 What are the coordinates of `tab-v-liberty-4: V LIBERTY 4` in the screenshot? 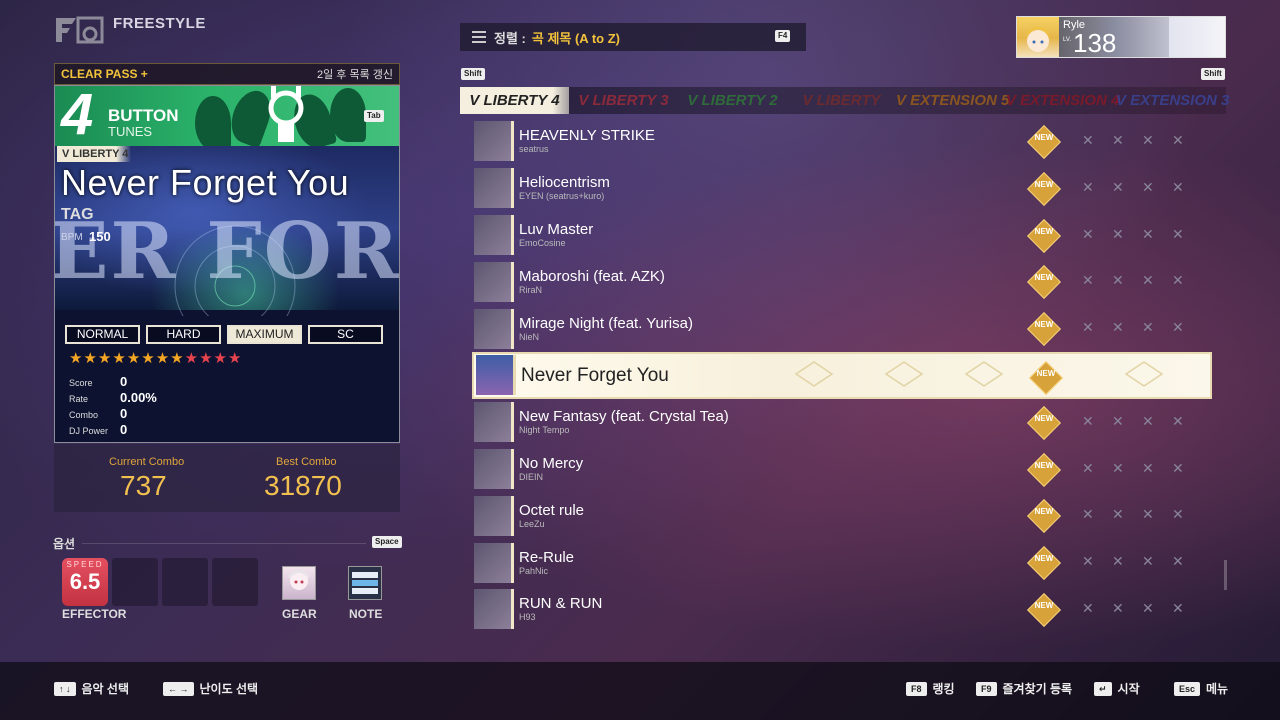 It's located at (514, 100).